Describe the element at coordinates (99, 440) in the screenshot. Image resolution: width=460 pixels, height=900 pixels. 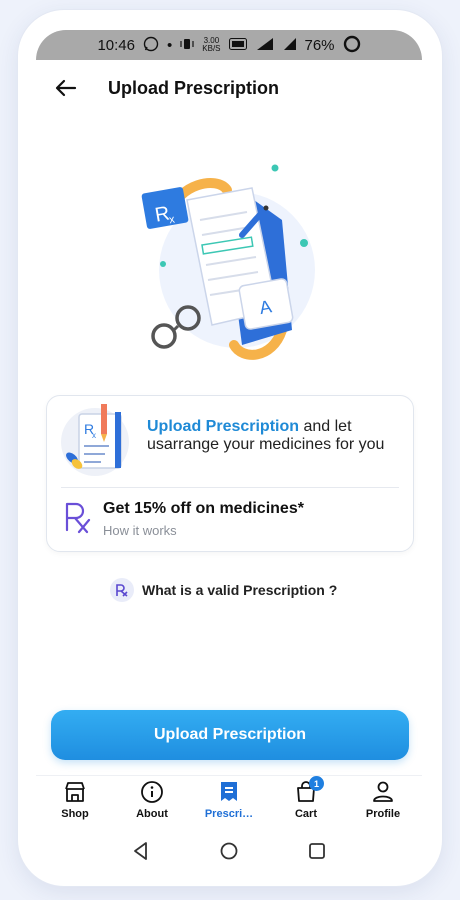
I see `prescription-card-illustration: R x` at that location.